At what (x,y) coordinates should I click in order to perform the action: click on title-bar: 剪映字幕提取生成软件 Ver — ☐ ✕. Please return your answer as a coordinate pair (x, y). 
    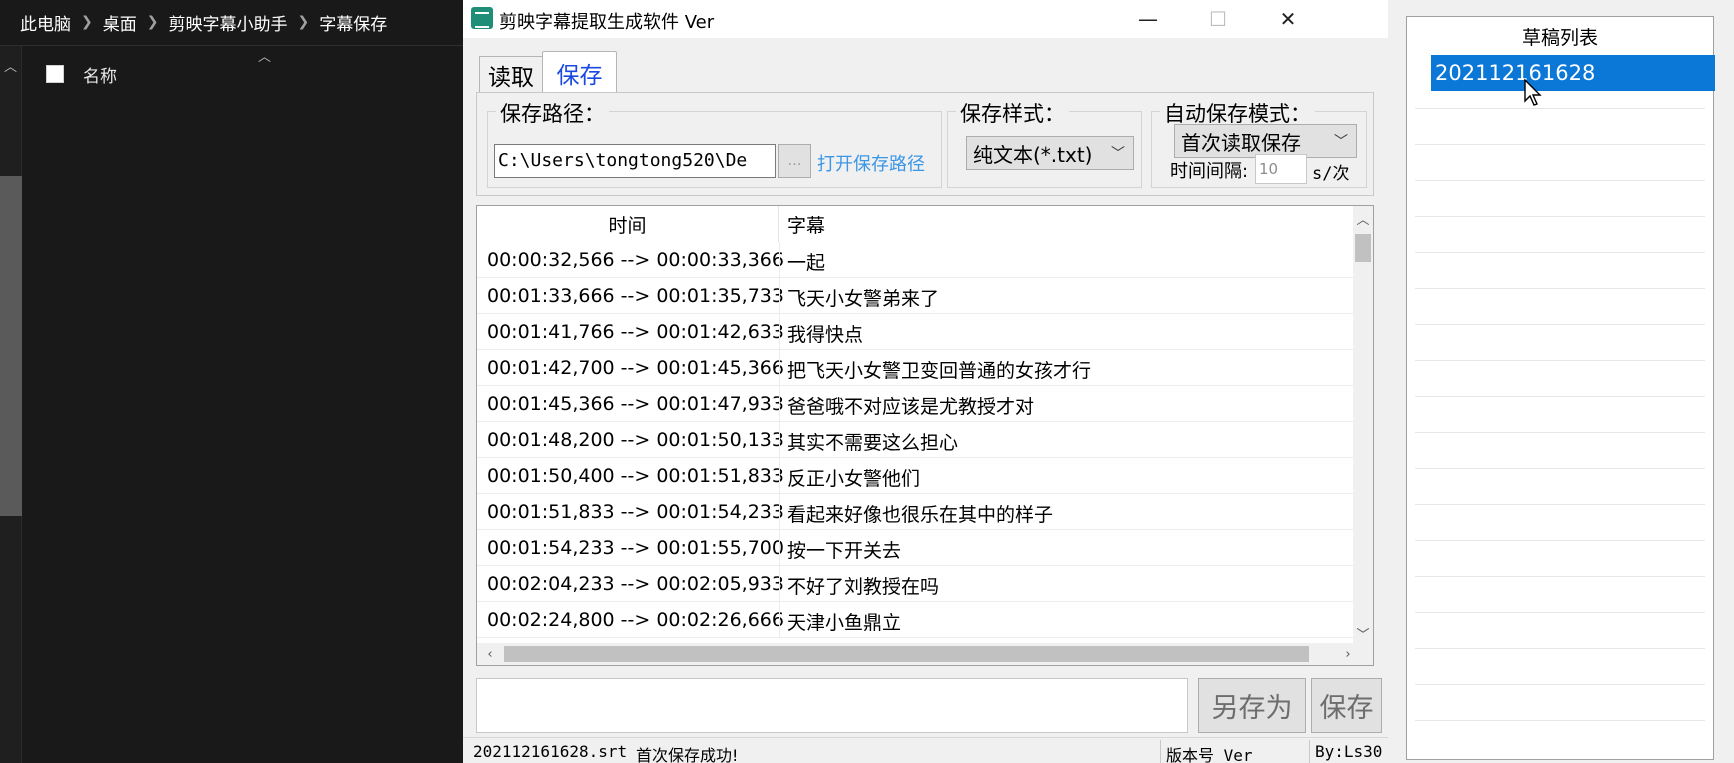
    Looking at the image, I should click on (925, 19).